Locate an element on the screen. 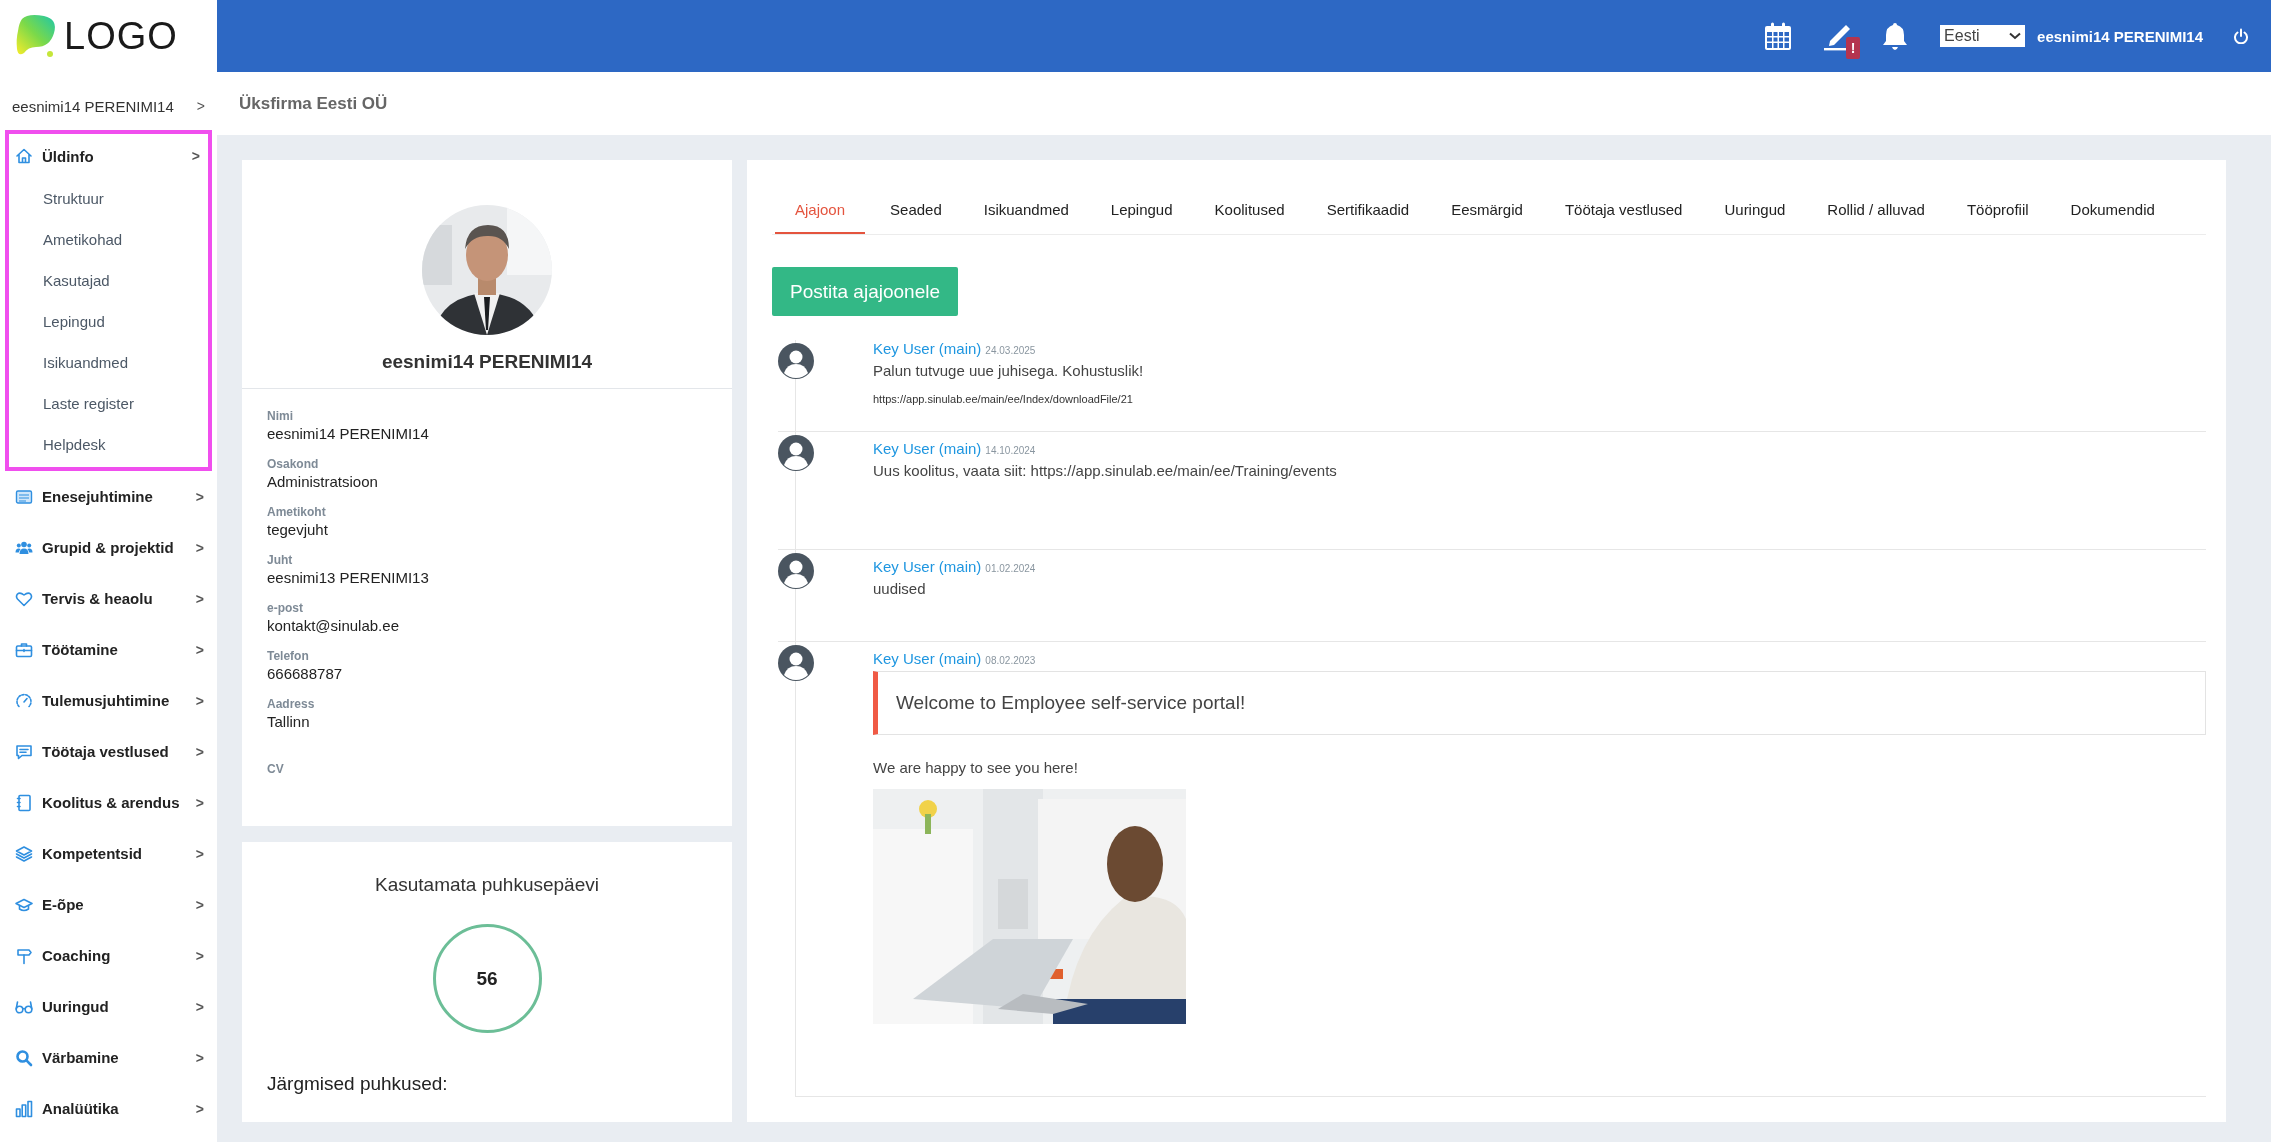 Image resolution: width=2271 pixels, height=1142 pixels. power-icon is located at coordinates (2241, 36).